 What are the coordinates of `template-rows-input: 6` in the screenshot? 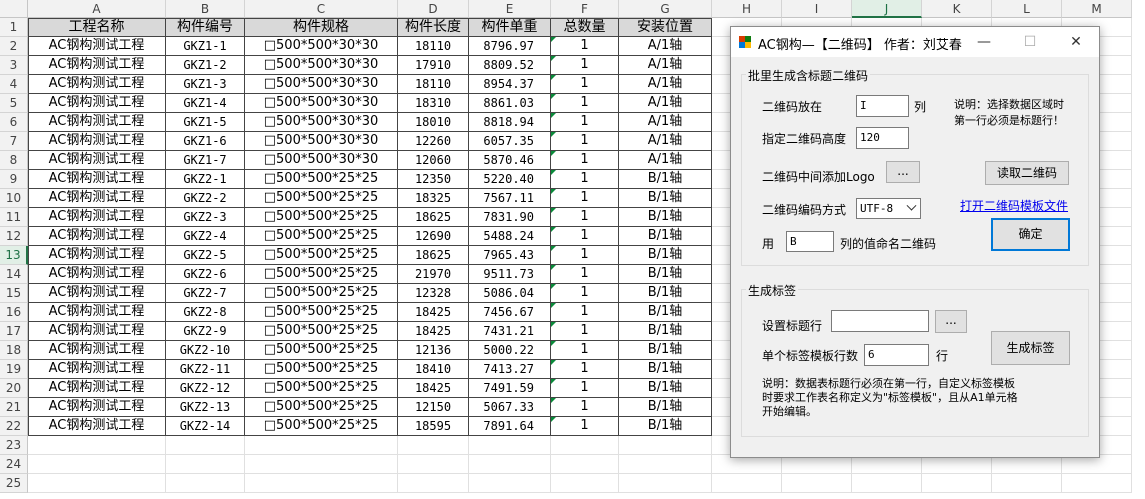 It's located at (896, 355).